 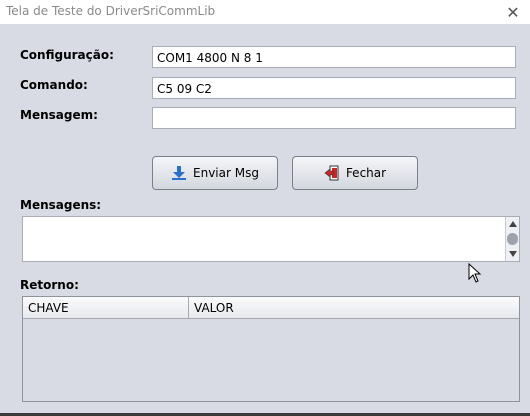 What do you see at coordinates (111, 11) in the screenshot?
I see `window-title: Tela de Teste do DriverSriCommLib` at bounding box center [111, 11].